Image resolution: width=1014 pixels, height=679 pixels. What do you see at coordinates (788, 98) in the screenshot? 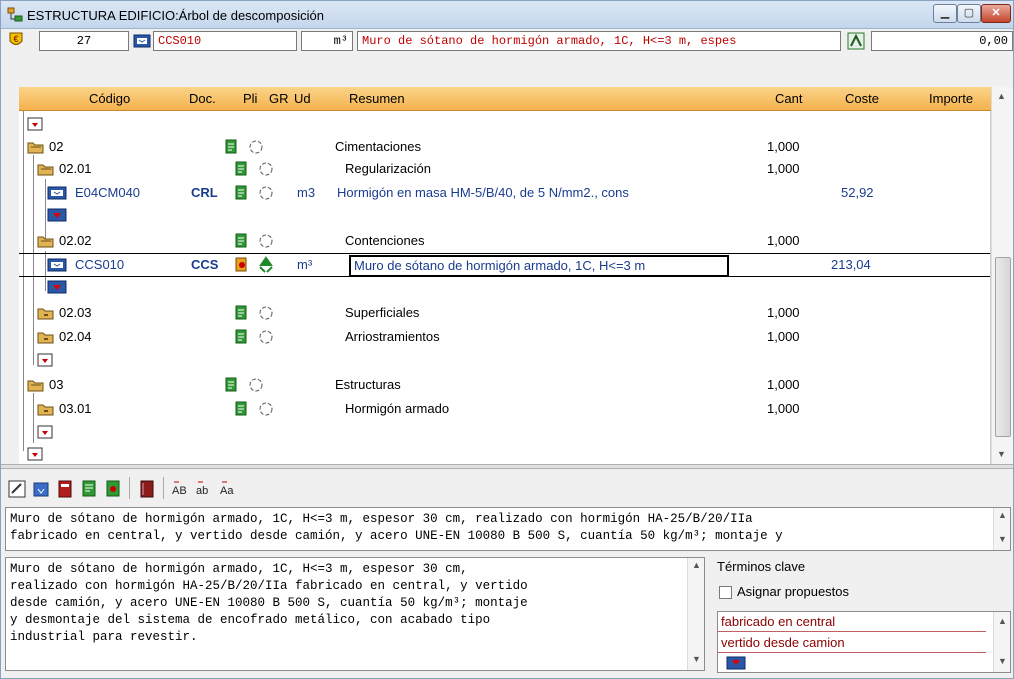
I see `column-header-cant: Cant` at bounding box center [788, 98].